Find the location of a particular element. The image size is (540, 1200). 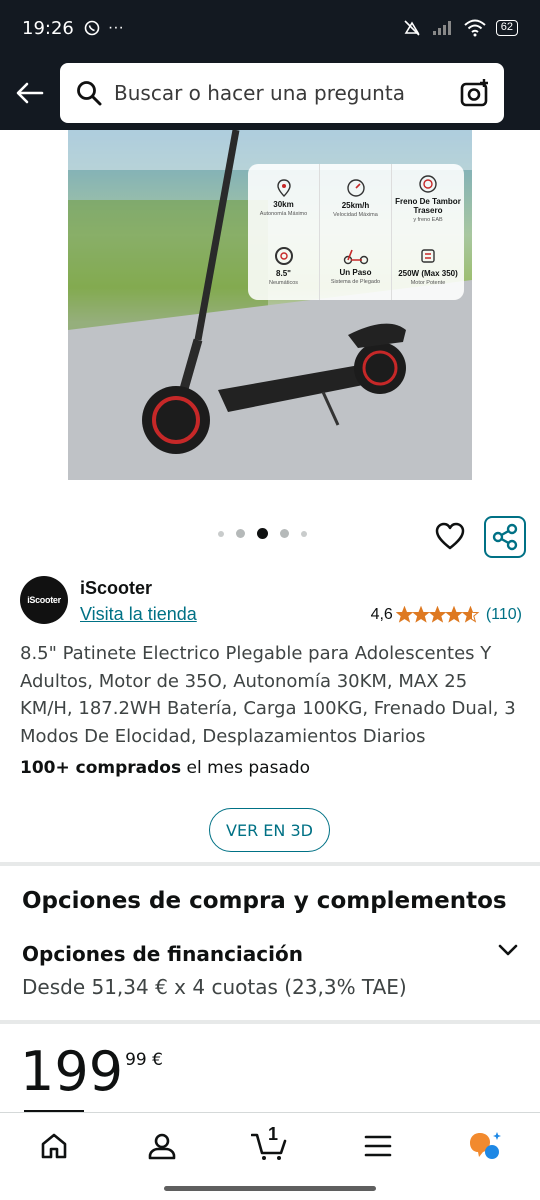

share-icon is located at coordinates (505, 537).